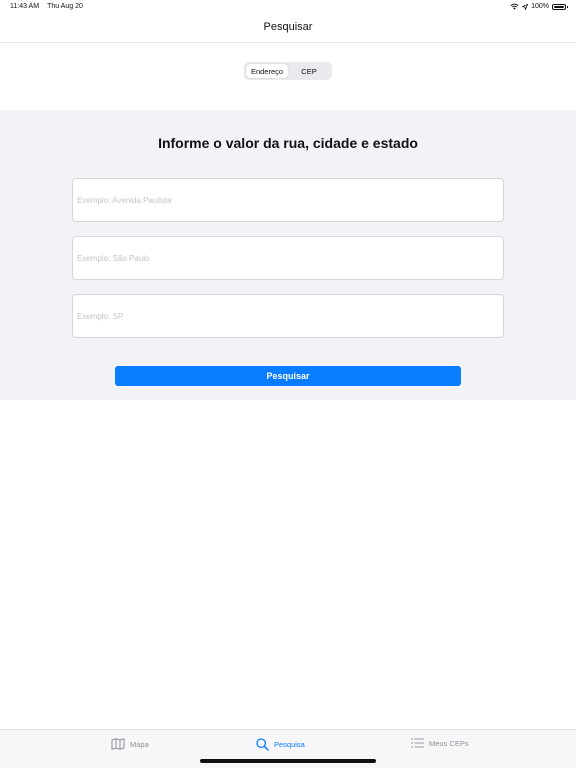 This screenshot has height=768, width=576. What do you see at coordinates (118, 744) in the screenshot?
I see `map-icon` at bounding box center [118, 744].